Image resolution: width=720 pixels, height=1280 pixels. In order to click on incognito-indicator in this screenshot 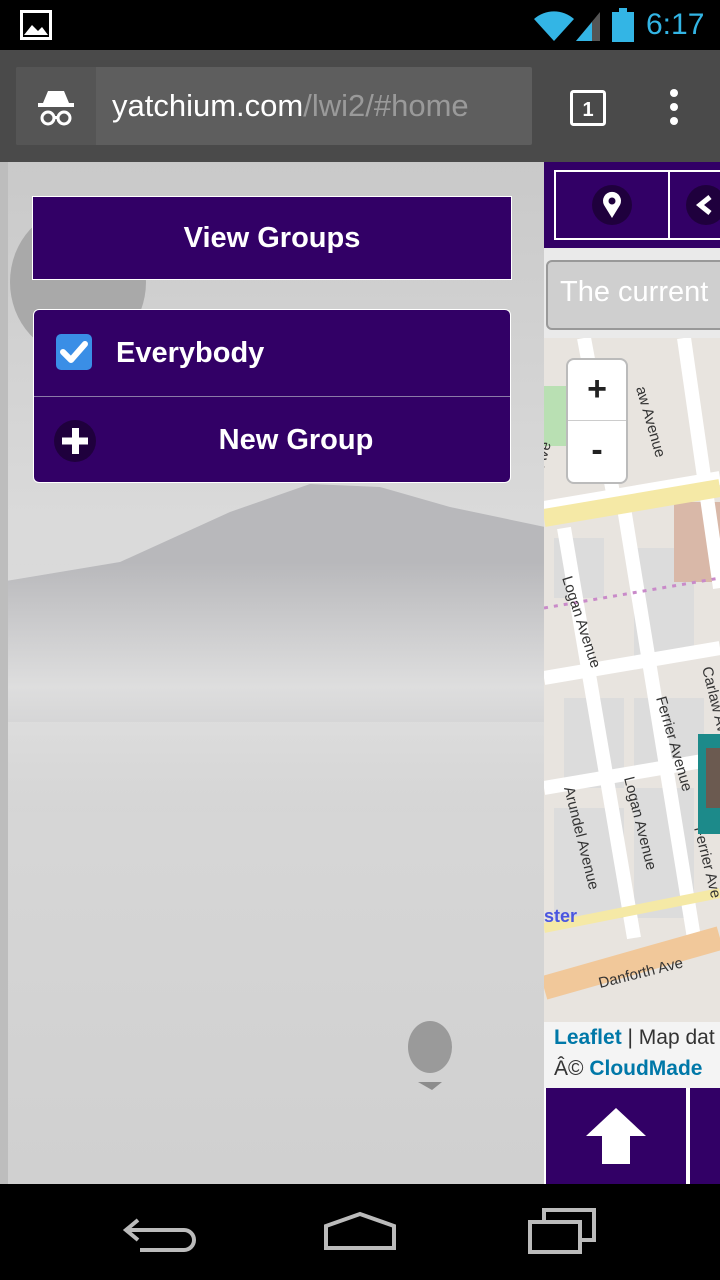, I will do `click(56, 106)`.